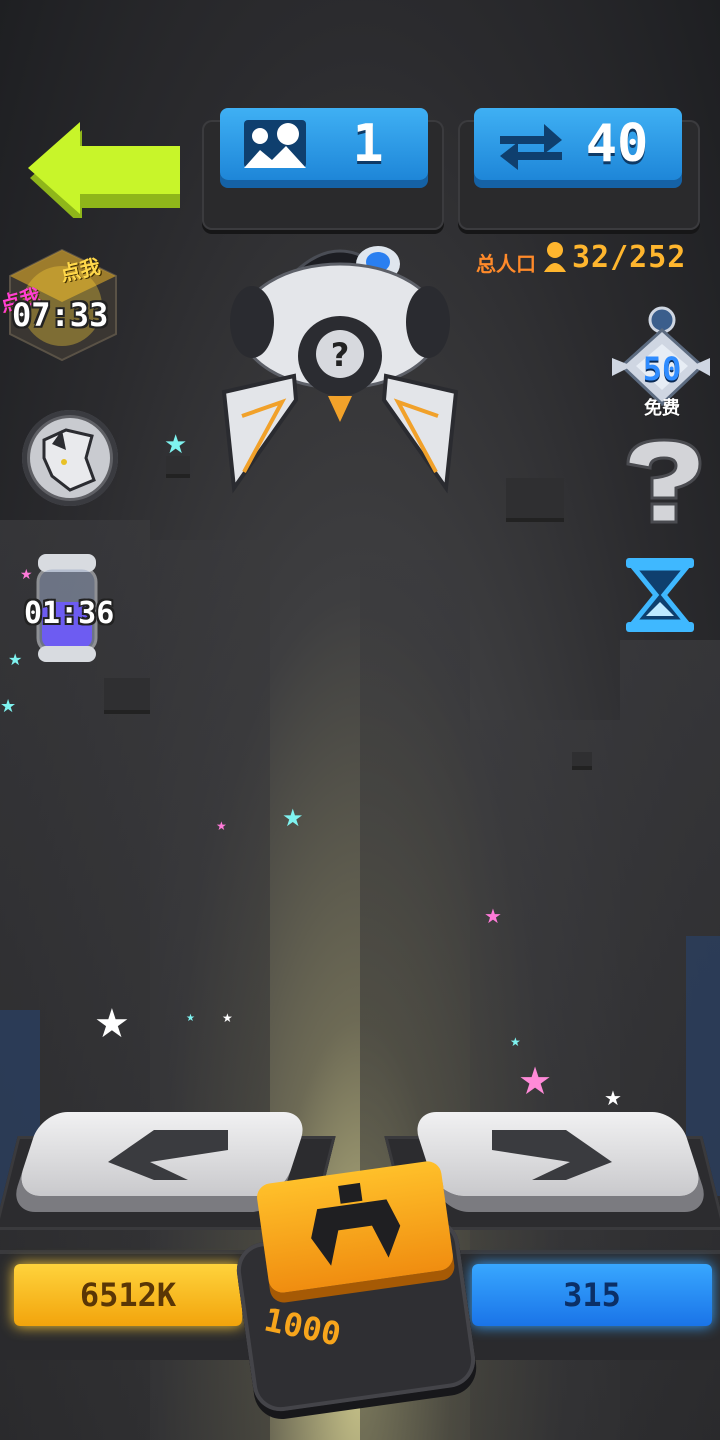  What do you see at coordinates (662, 408) in the screenshot?
I see `badge-label: 免费` at bounding box center [662, 408].